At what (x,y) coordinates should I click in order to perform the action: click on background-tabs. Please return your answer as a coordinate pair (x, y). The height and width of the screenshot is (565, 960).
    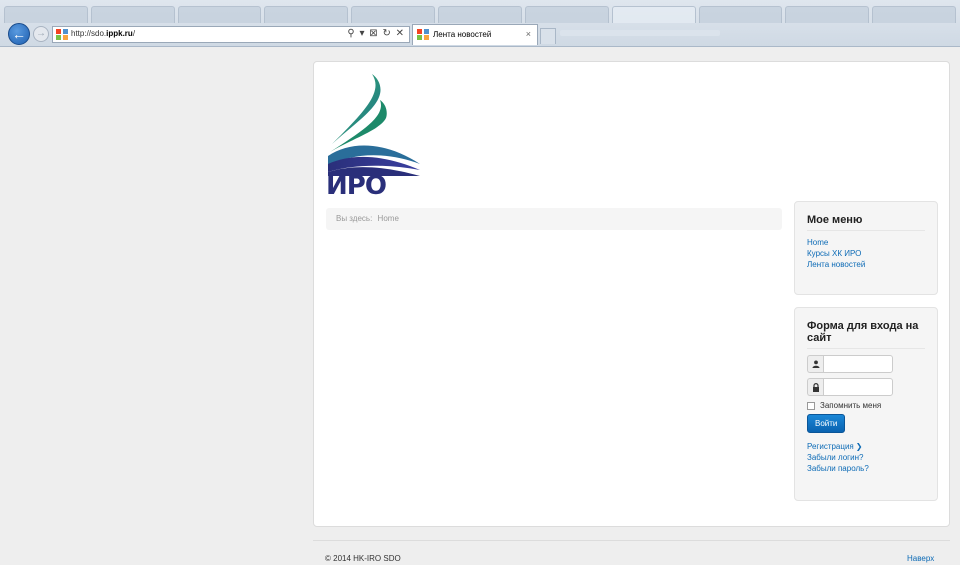
    Looking at the image, I should click on (480, 11).